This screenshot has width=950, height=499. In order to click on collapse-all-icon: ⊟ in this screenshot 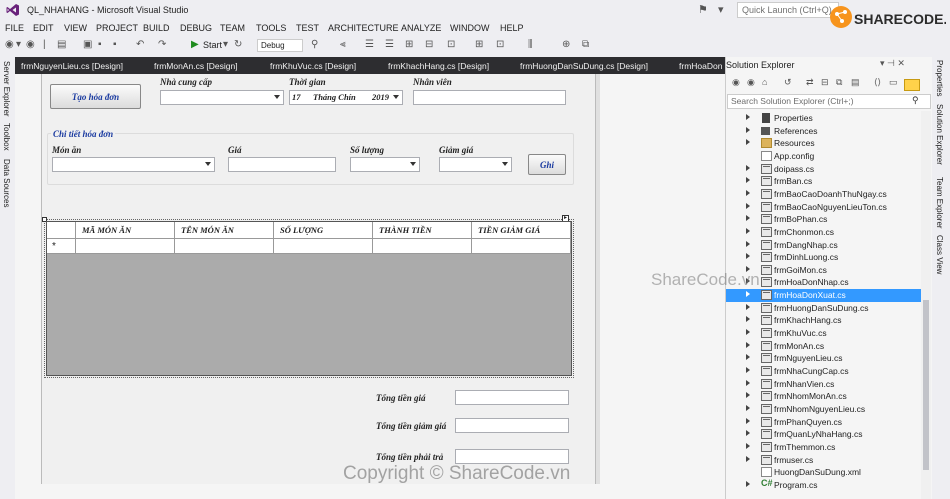, I will do `click(825, 82)`.